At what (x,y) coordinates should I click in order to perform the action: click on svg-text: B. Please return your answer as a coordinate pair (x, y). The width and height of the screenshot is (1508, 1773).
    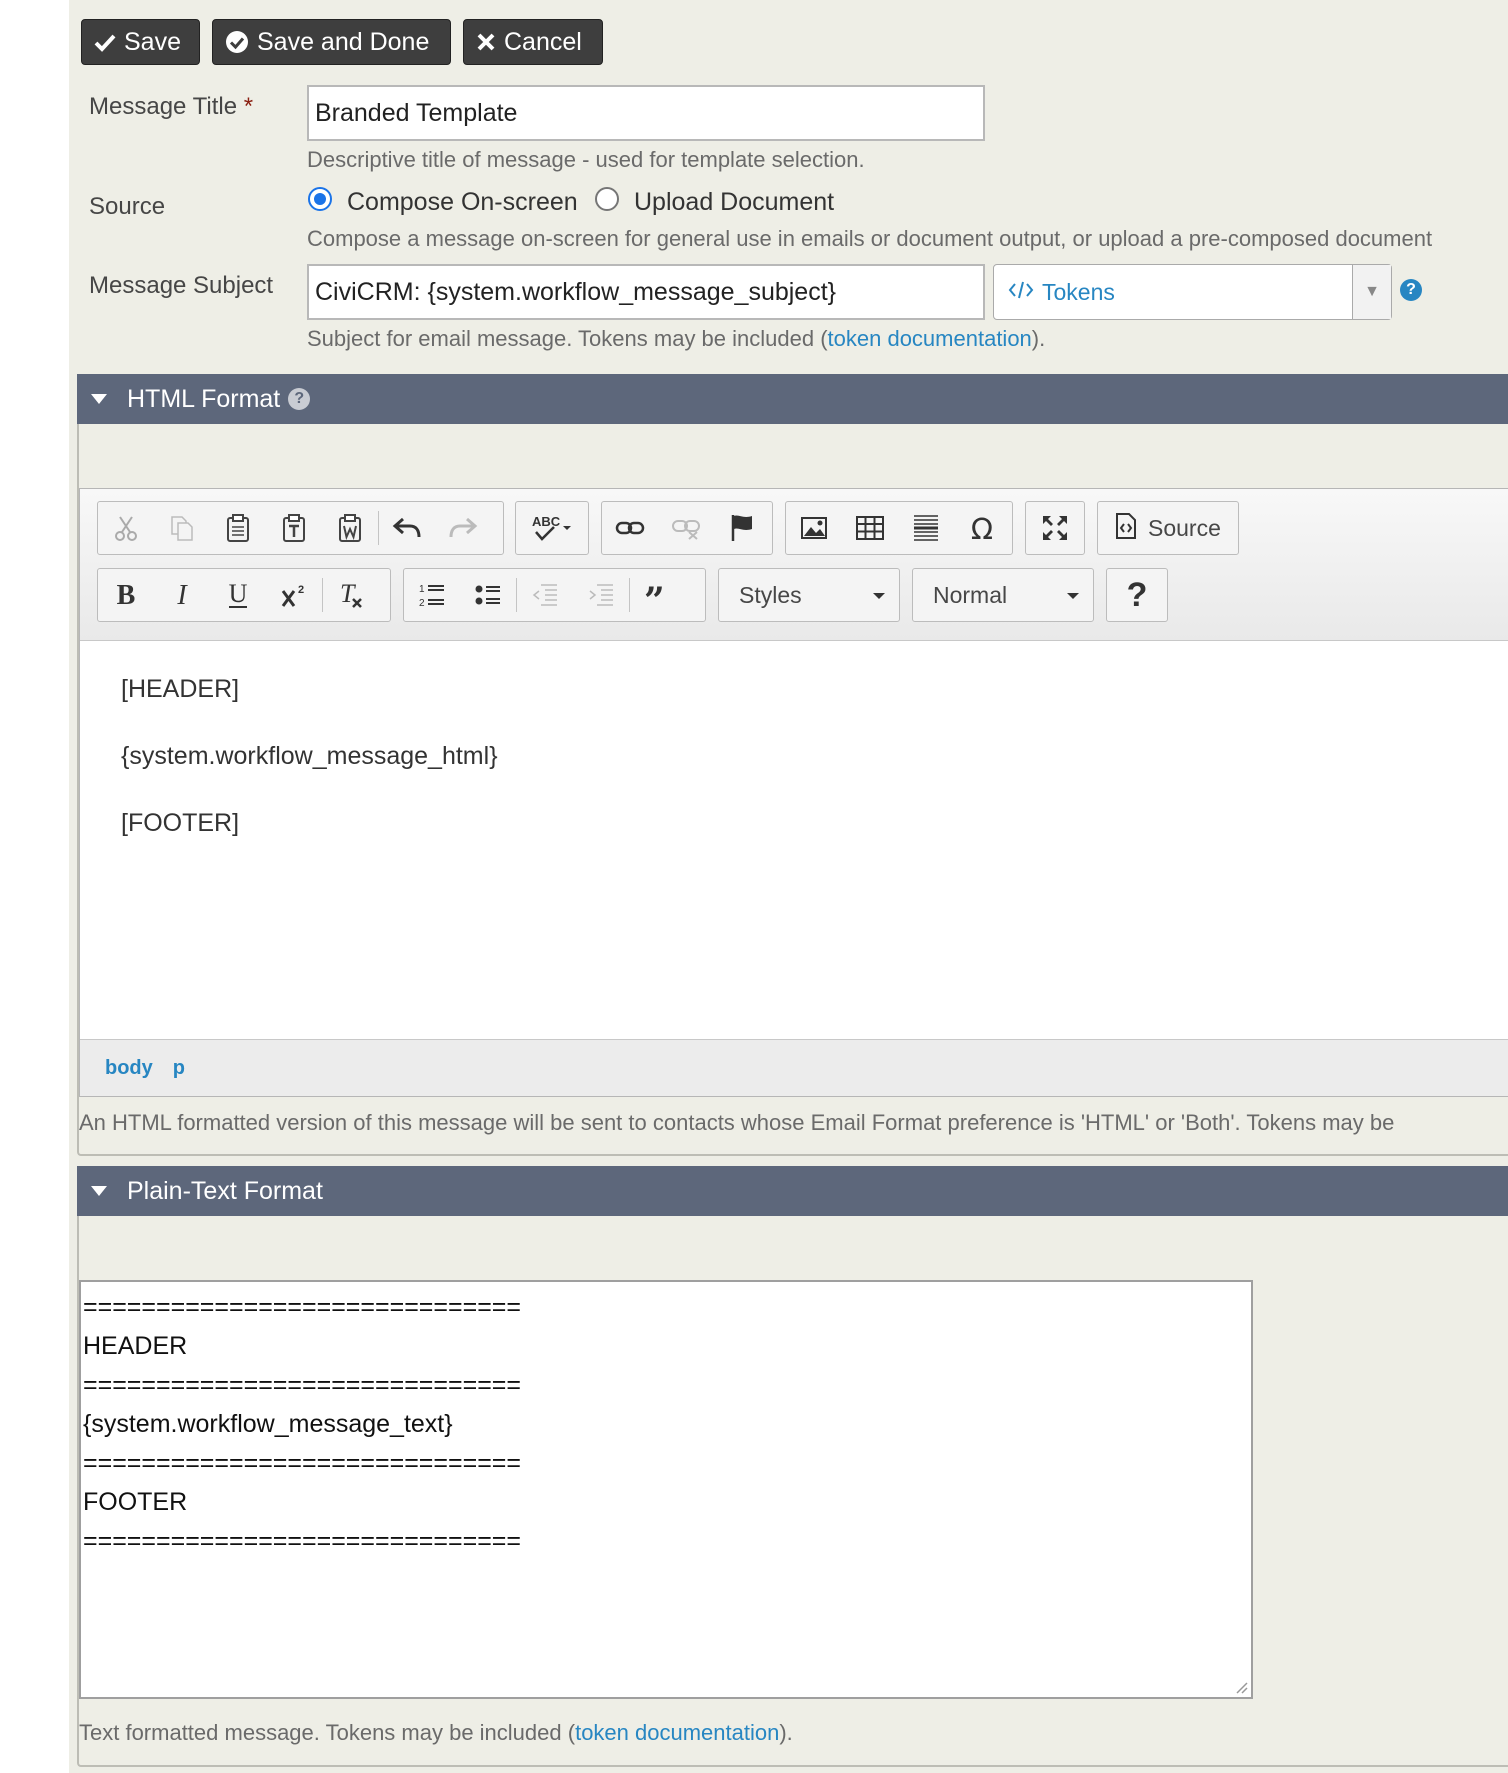
    Looking at the image, I should click on (126, 595).